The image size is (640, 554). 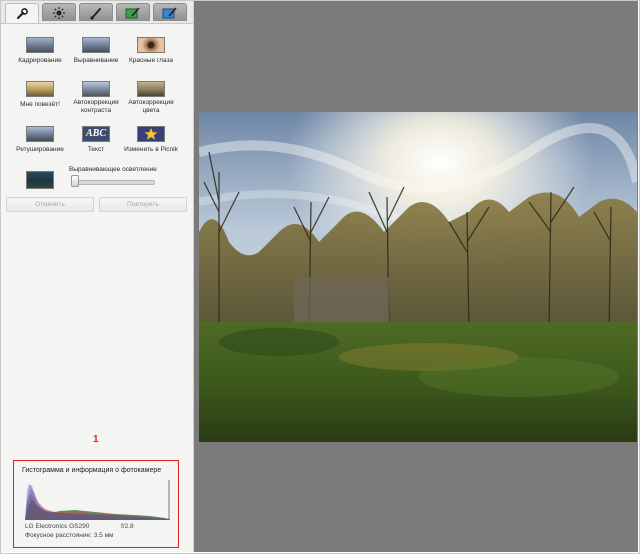 I want to click on tab-effects, so click(x=59, y=12).